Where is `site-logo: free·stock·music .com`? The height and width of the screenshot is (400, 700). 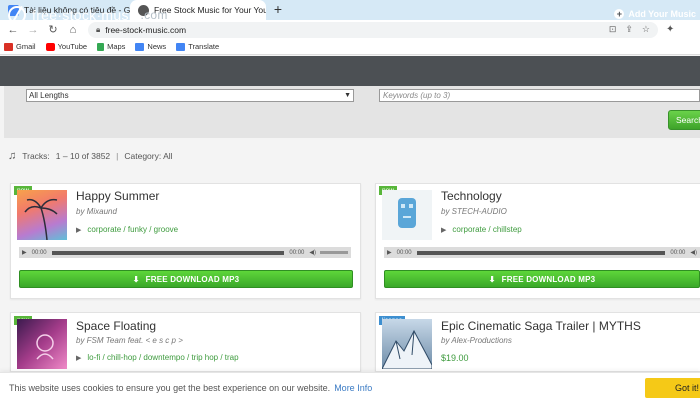
site-logo: free·stock·music .com is located at coordinates (88, 15).